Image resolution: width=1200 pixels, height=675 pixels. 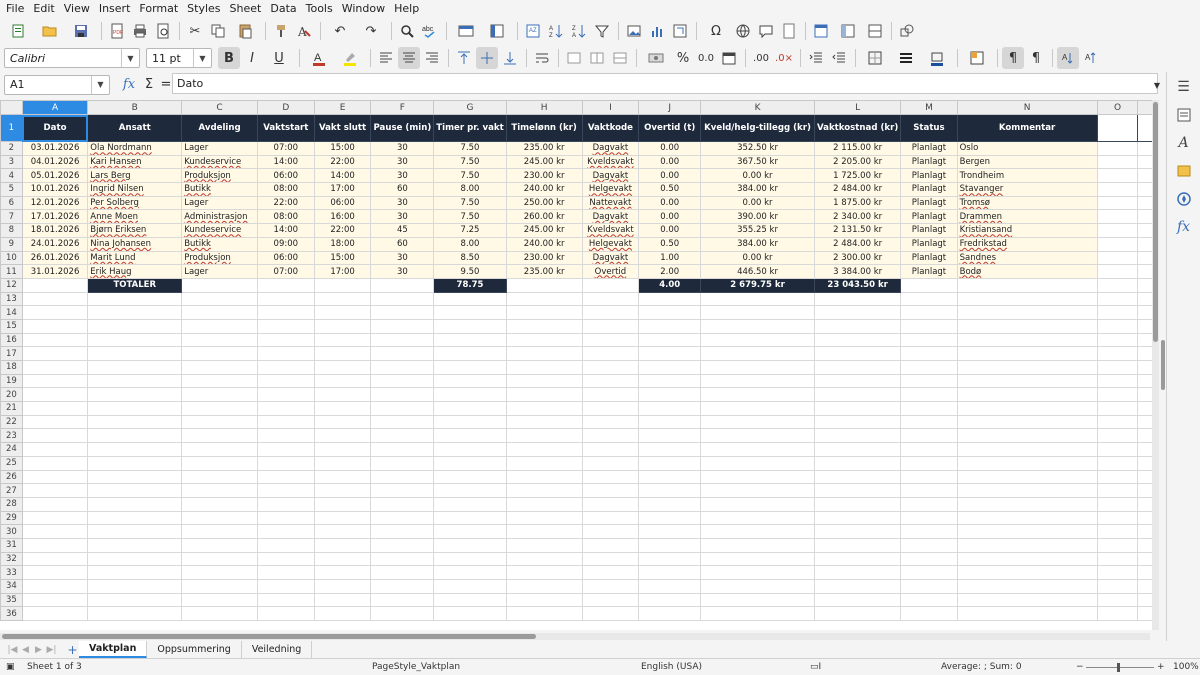 What do you see at coordinates (219, 244) in the screenshot?
I see `cell: Butikk` at bounding box center [219, 244].